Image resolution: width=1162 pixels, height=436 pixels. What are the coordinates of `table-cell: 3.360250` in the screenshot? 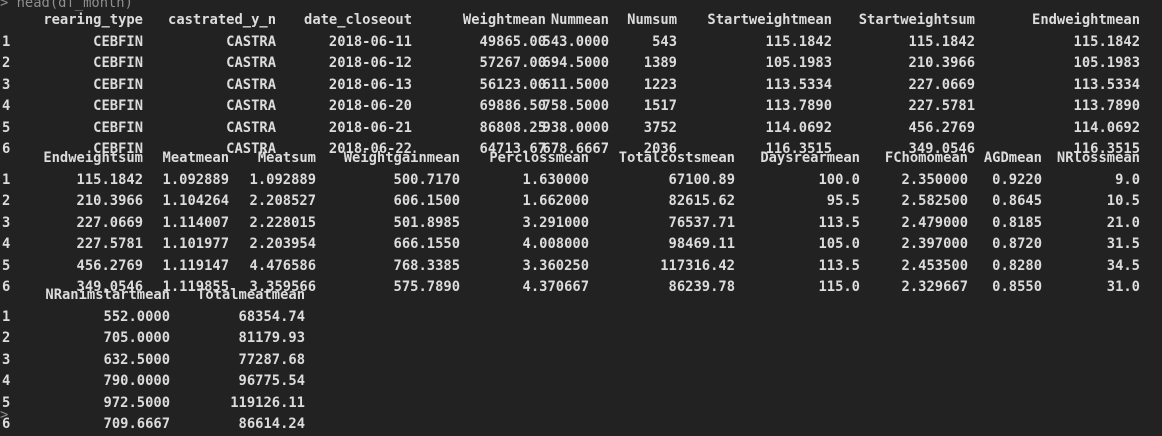 It's located at (555, 265).